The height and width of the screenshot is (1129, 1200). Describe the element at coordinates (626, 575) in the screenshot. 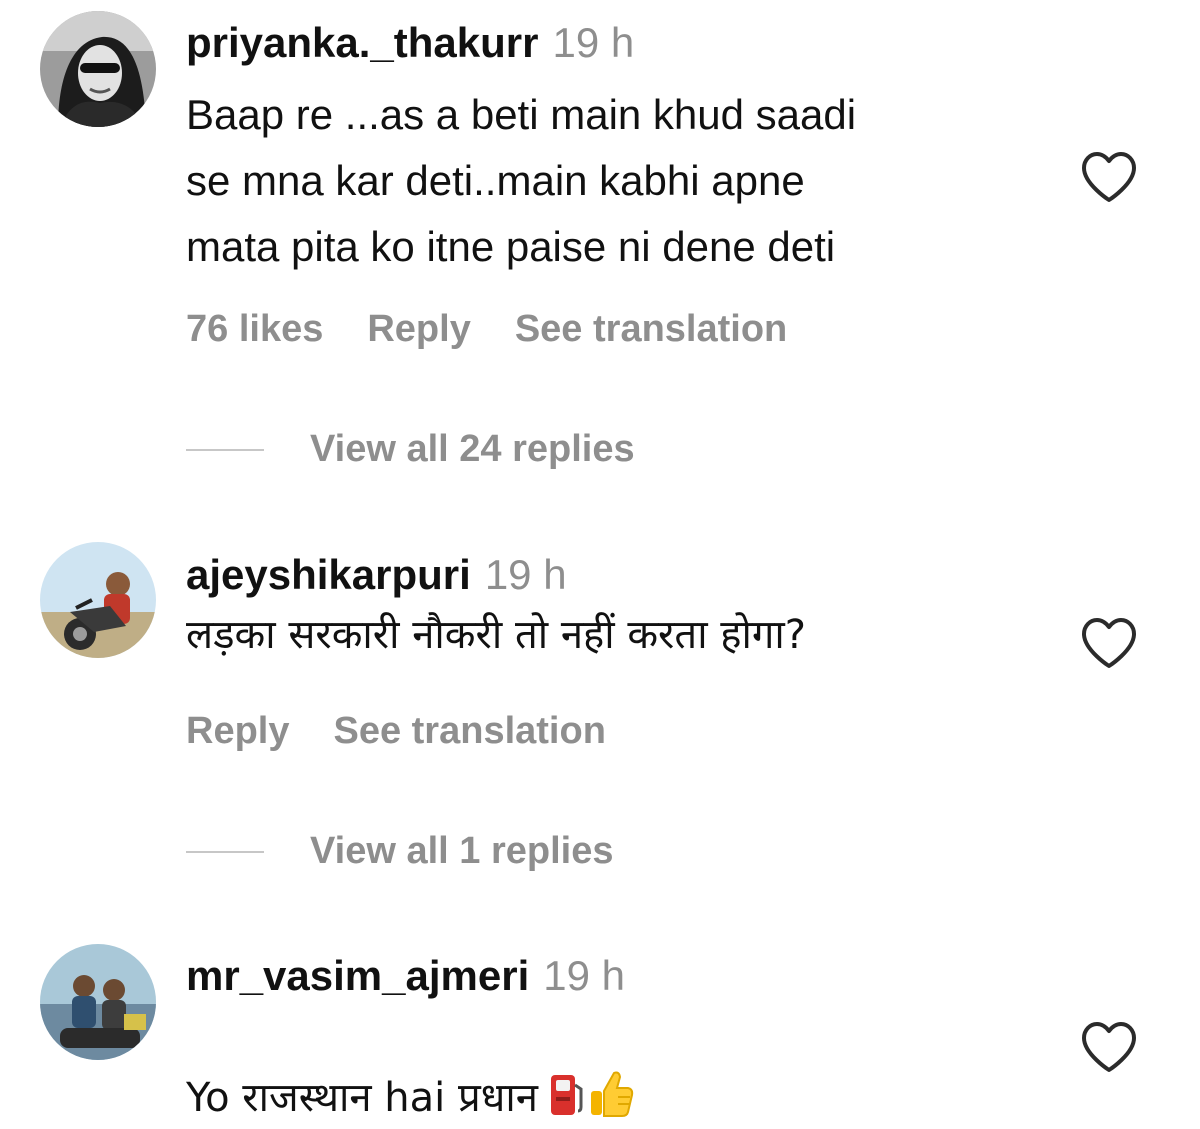

I see `comment-header: ajeyshikarpuri 19 h` at that location.